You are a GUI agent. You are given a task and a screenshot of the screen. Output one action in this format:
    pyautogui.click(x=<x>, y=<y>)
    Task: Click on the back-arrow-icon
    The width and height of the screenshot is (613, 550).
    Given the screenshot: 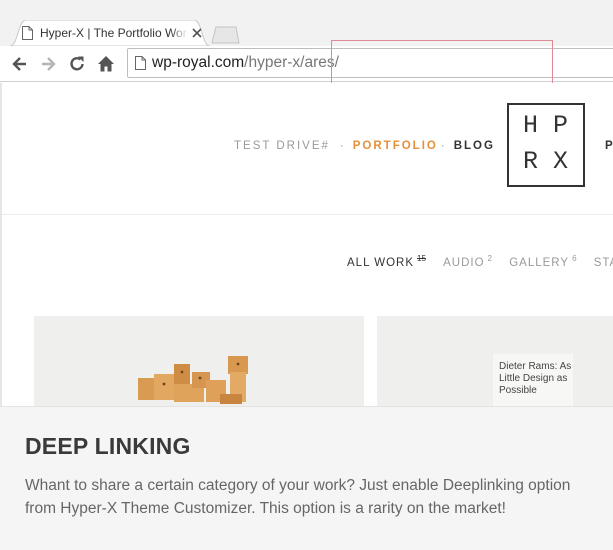 What is the action you would take?
    pyautogui.click(x=20, y=64)
    